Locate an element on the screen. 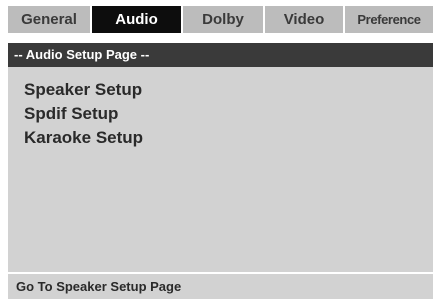 The image size is (433, 299). page-title-bar: -- Audio Setup Page -- is located at coordinates (220, 55).